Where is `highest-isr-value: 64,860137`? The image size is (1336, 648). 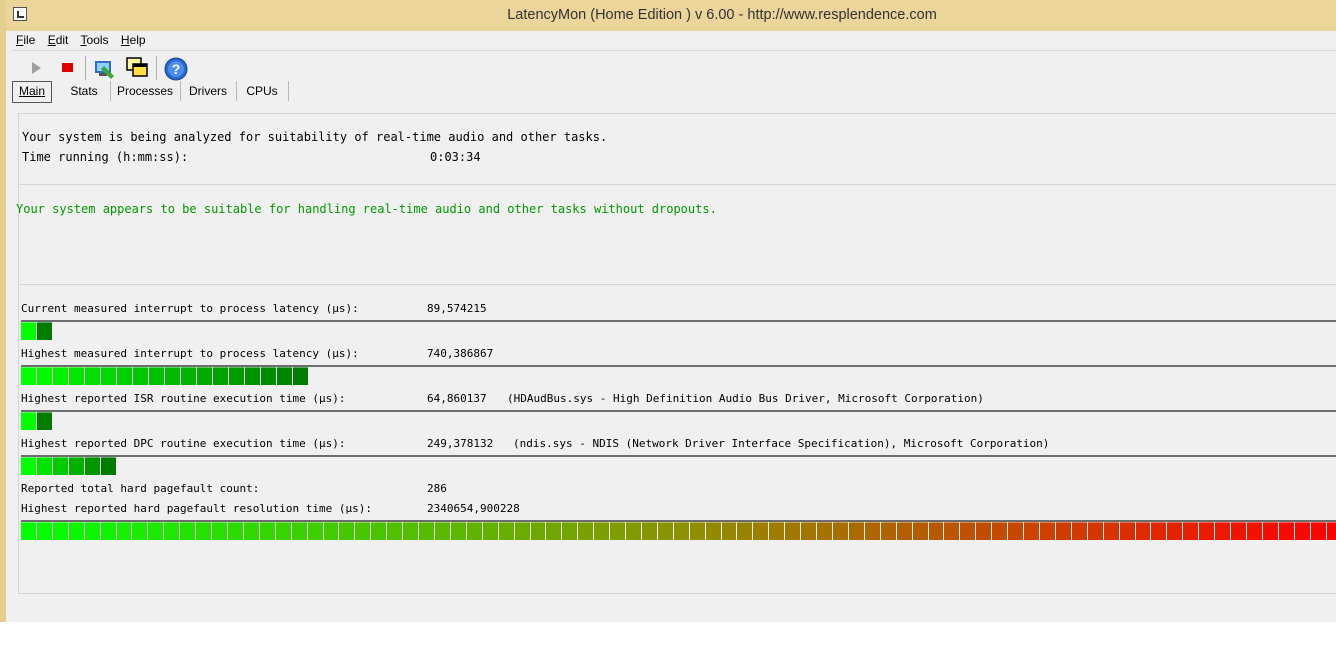
highest-isr-value: 64,860137 is located at coordinates (457, 398).